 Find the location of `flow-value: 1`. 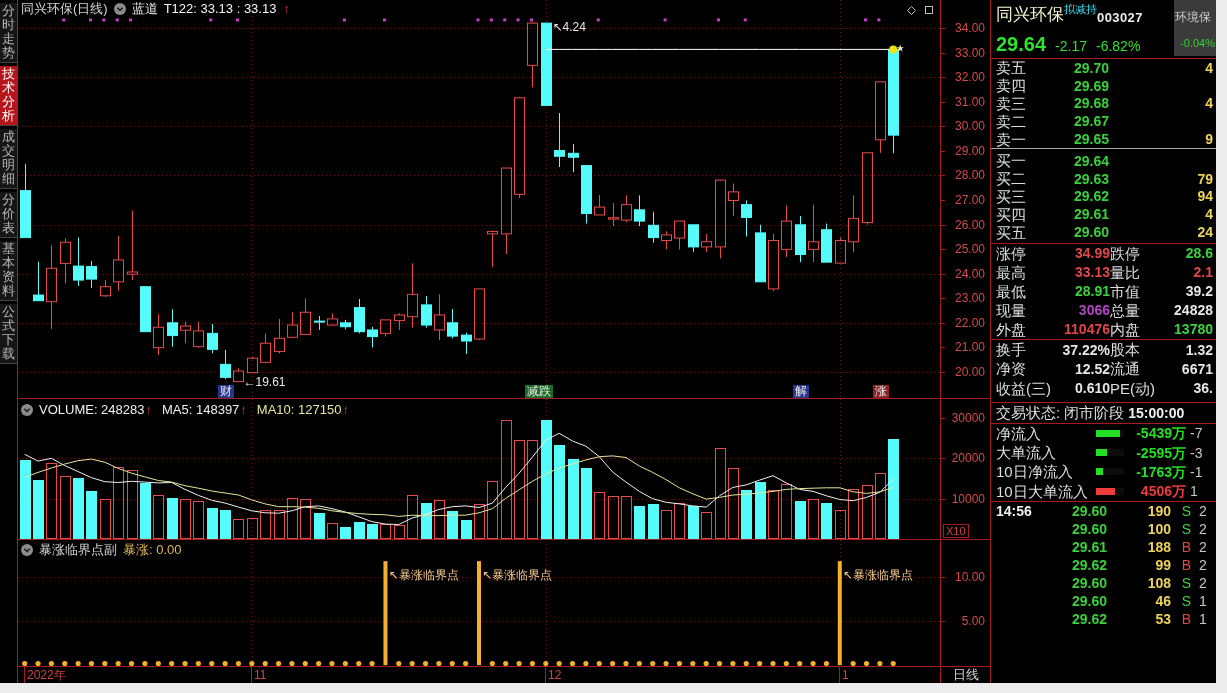

flow-value: 1 is located at coordinates (1194, 491).